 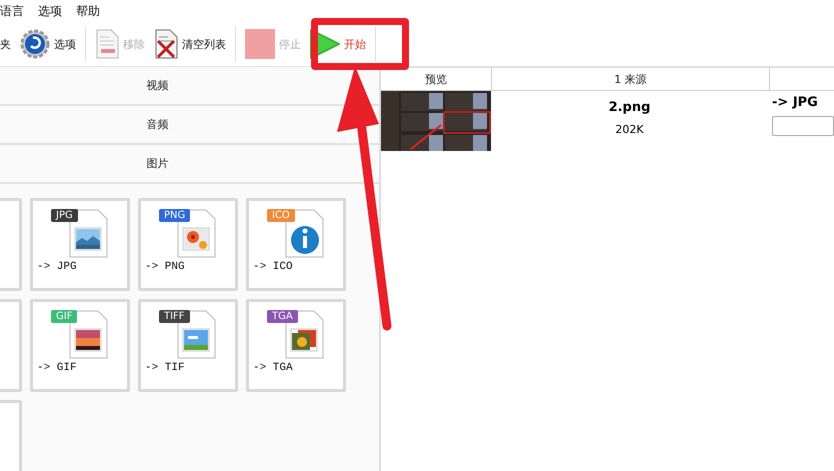 I want to click on format-badge: ICO, so click(x=281, y=215).